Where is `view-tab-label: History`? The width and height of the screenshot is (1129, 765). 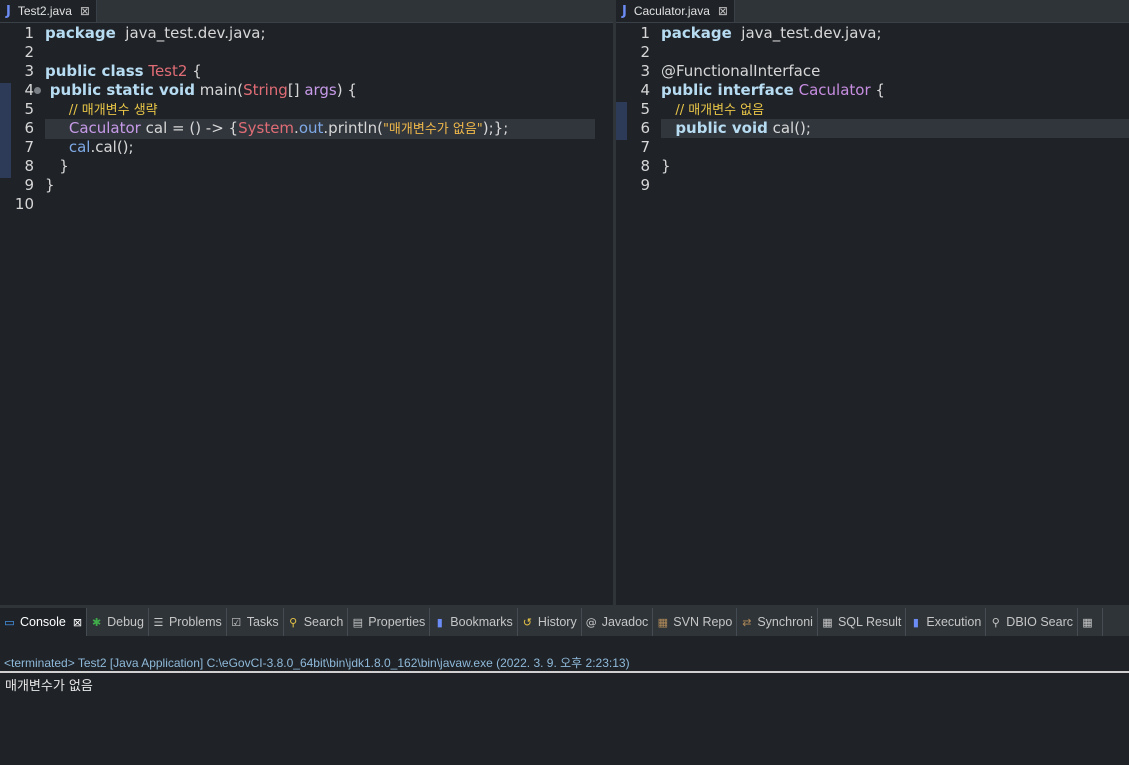
view-tab-label: History is located at coordinates (557, 622).